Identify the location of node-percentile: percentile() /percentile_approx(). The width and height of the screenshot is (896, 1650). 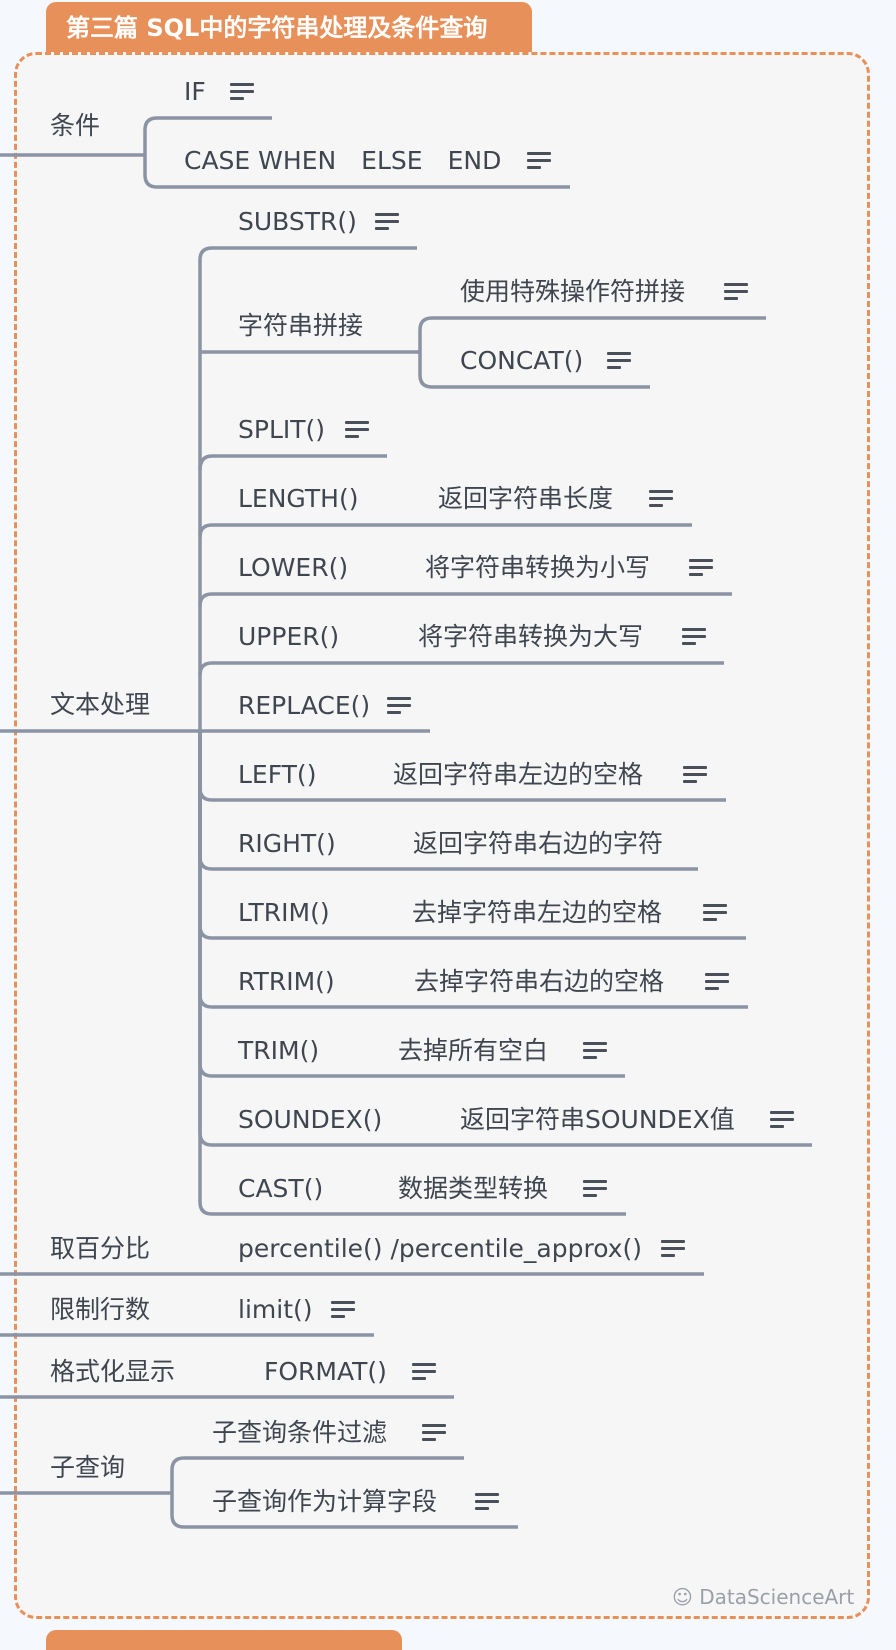
(440, 1249).